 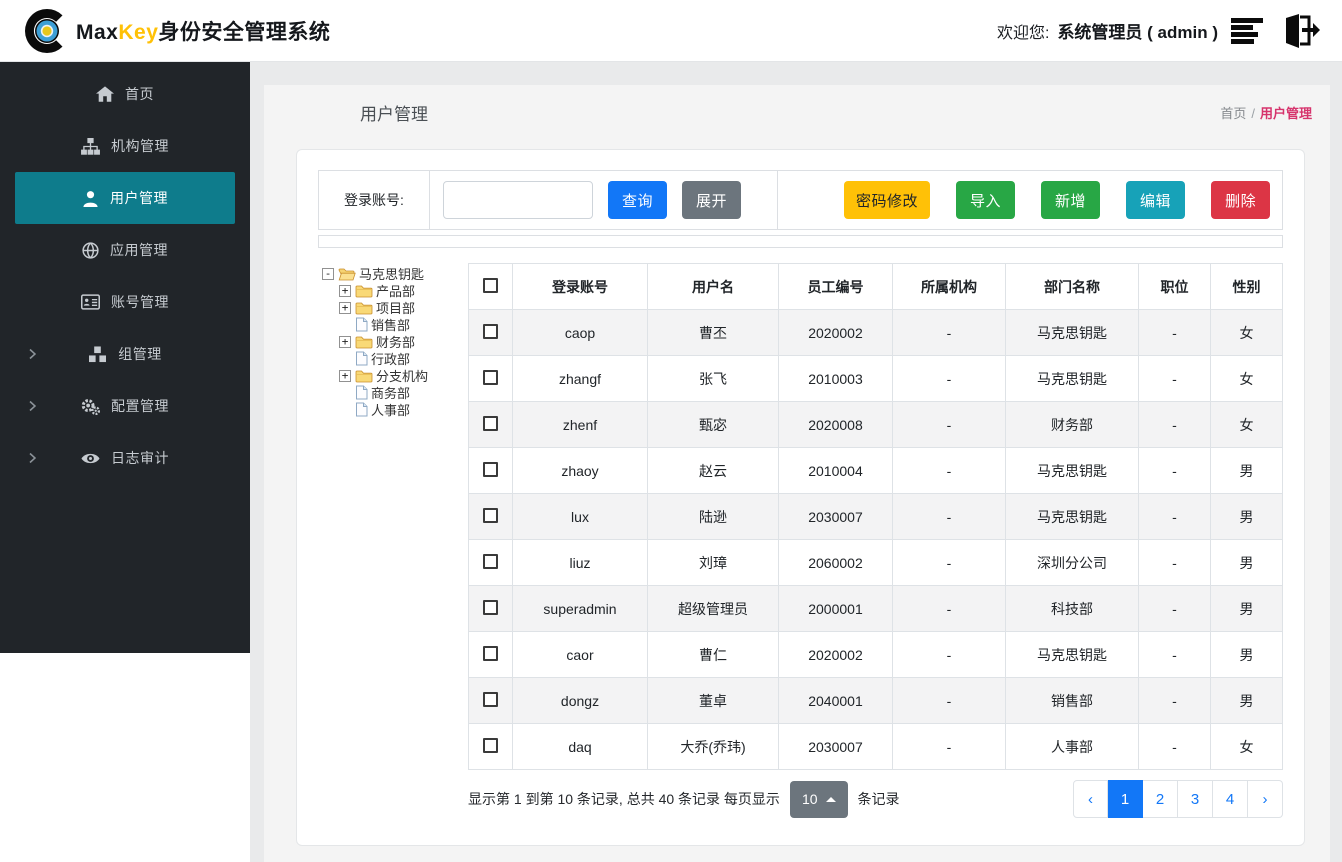 I want to click on tree-node-产品部: + 产品部, so click(x=393, y=290).